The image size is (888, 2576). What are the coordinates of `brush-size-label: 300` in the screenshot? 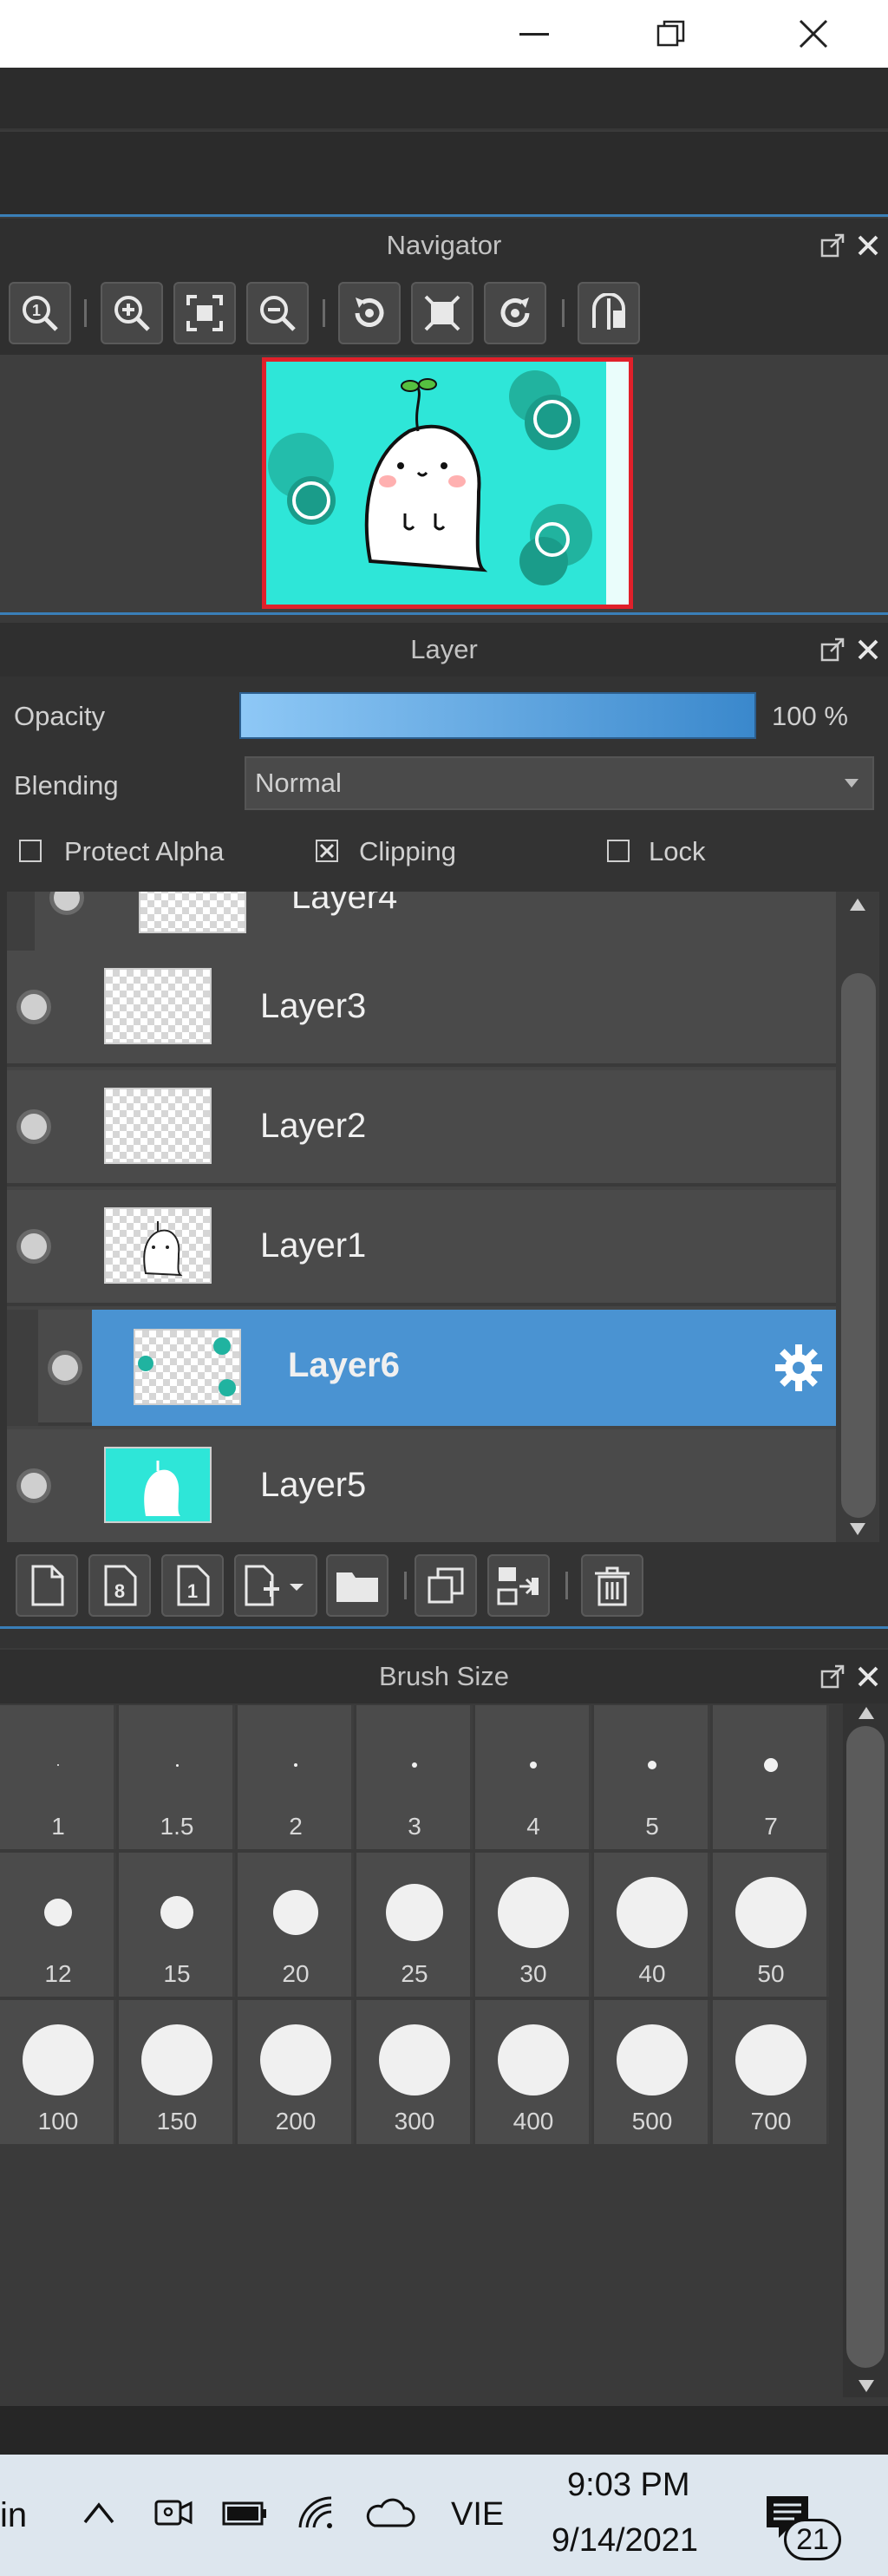 It's located at (414, 2121).